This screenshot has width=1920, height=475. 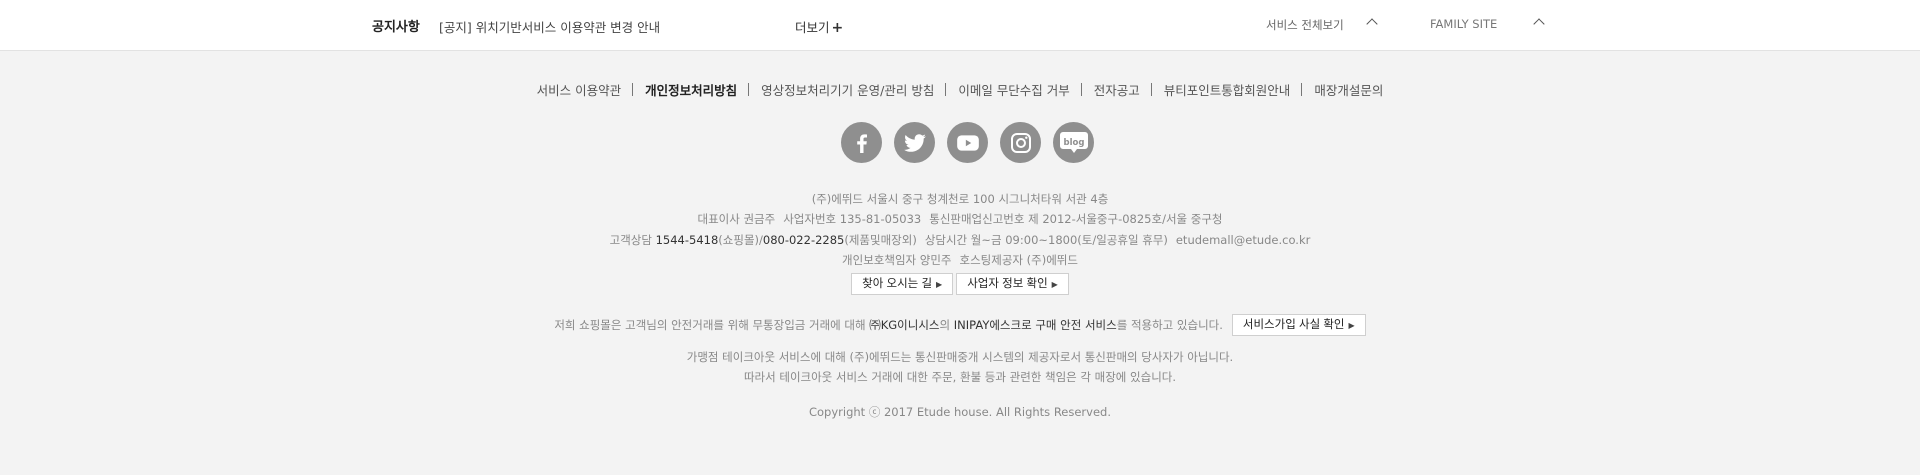 I want to click on cs-hours: 상담시간 월~금 09:00~1800(토/일공휴일 휴무), so click(x=1046, y=239).